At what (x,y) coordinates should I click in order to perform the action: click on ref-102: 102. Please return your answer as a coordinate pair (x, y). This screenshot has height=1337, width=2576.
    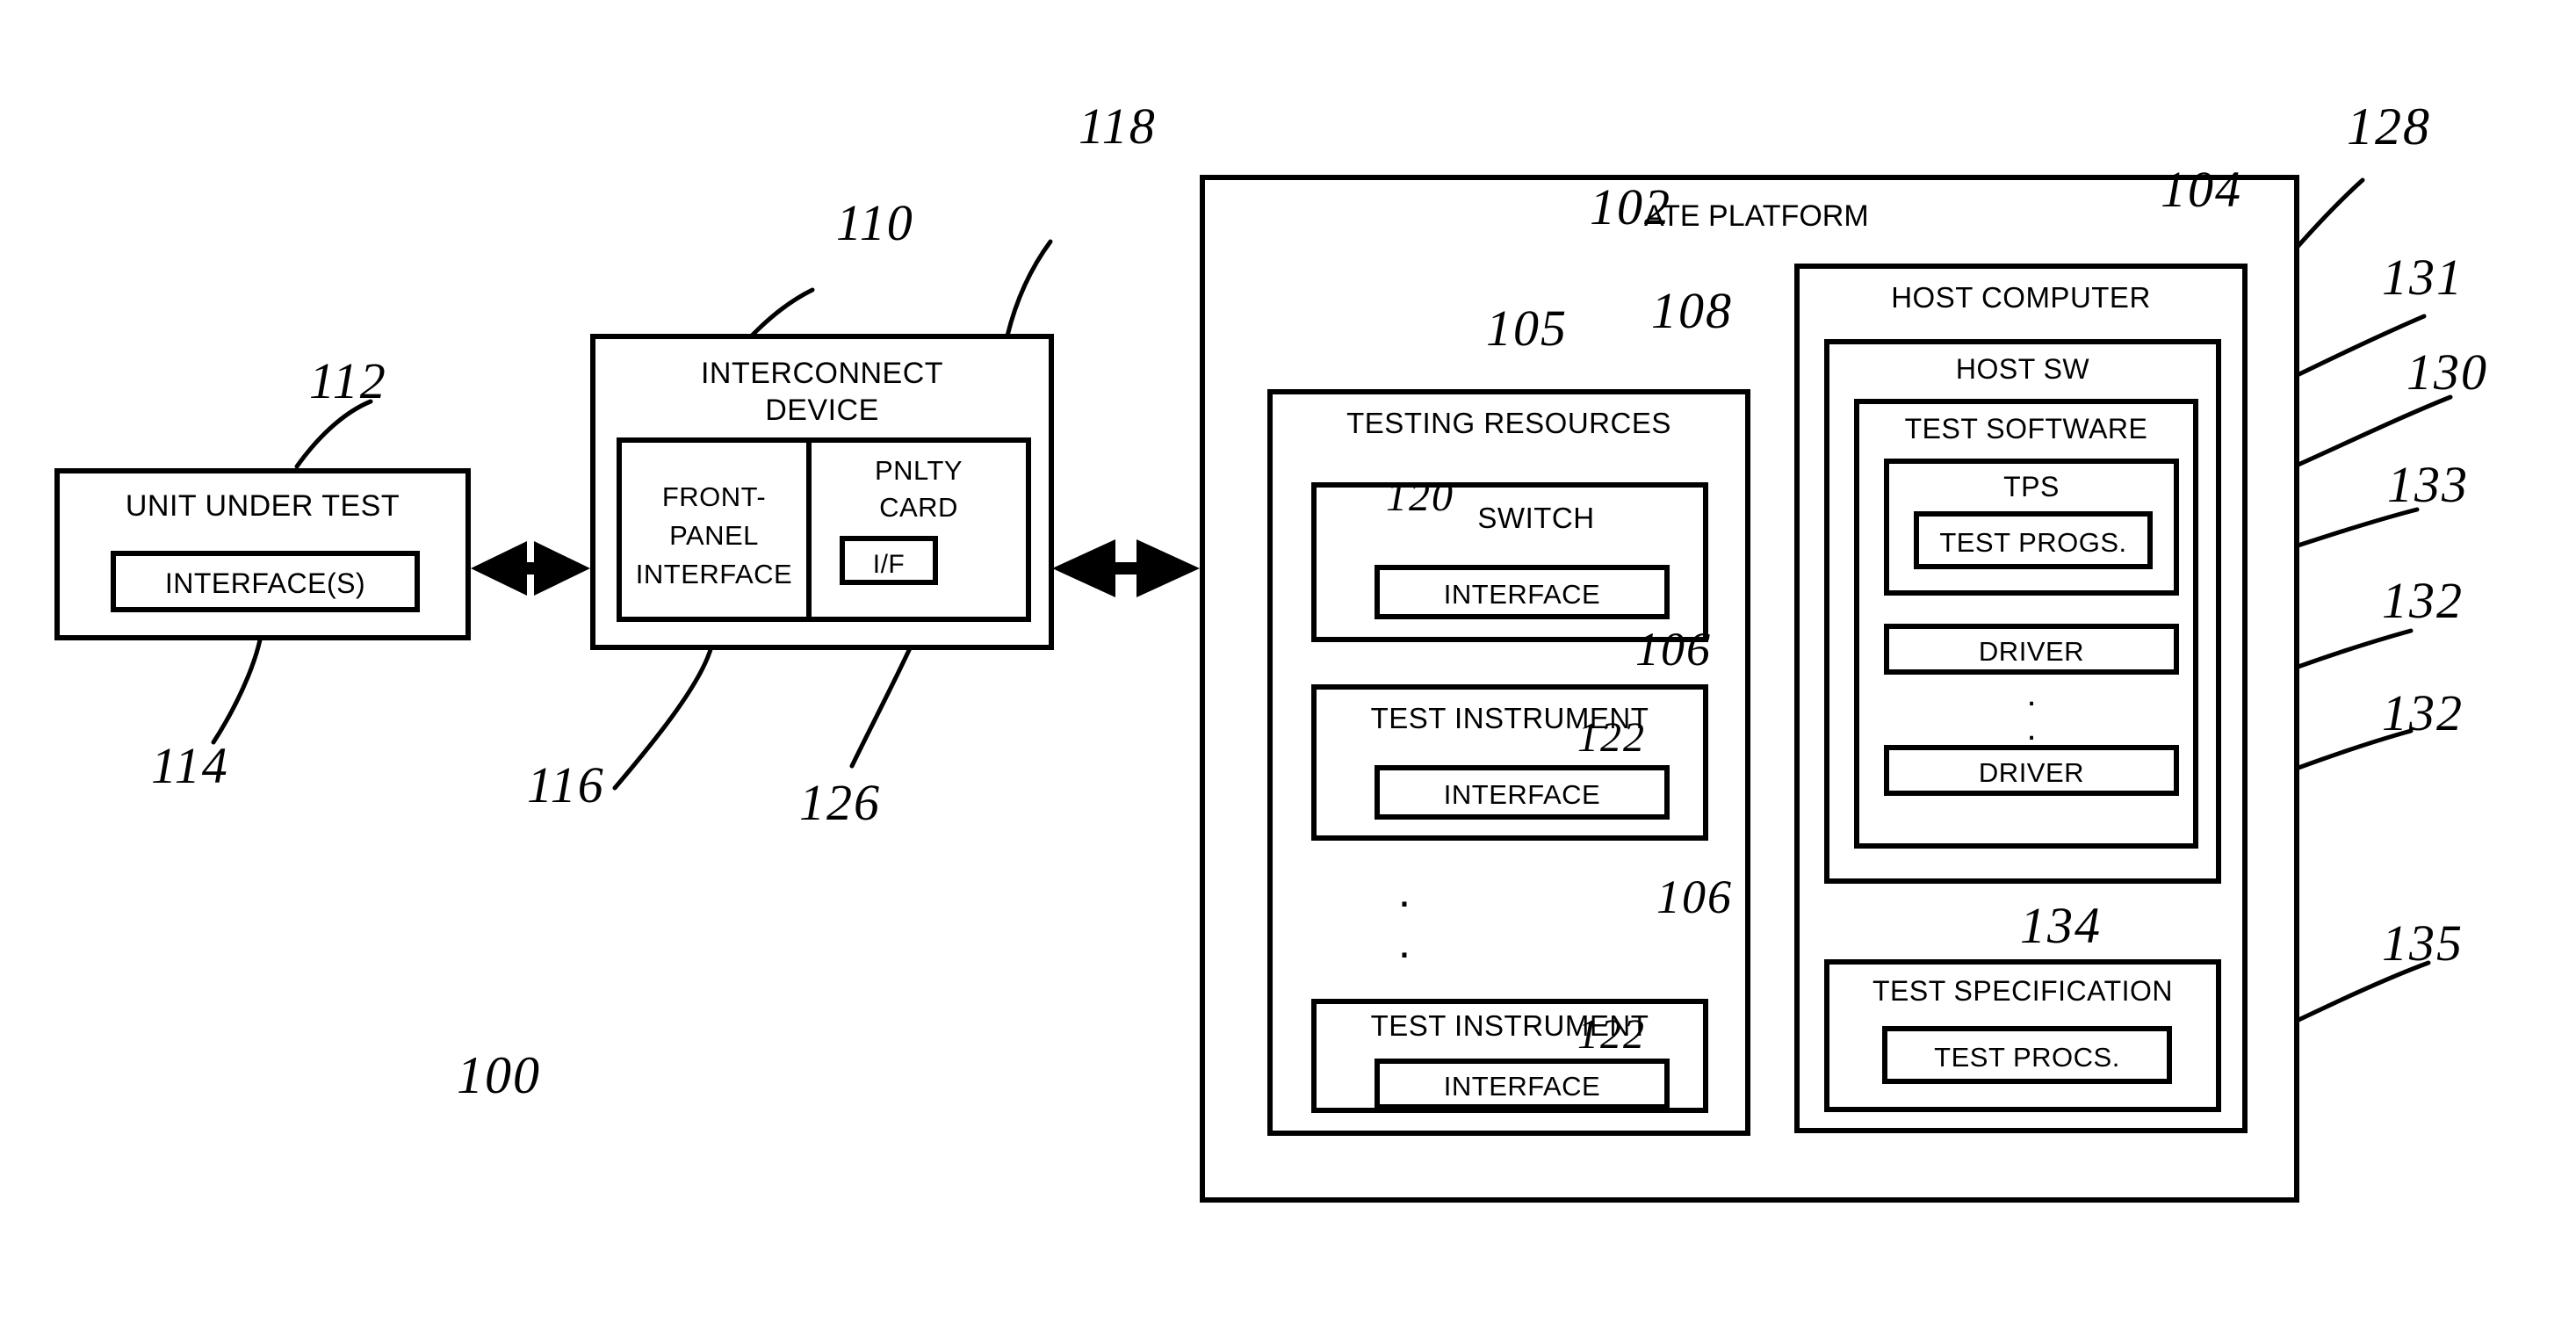
    Looking at the image, I should click on (1630, 206).